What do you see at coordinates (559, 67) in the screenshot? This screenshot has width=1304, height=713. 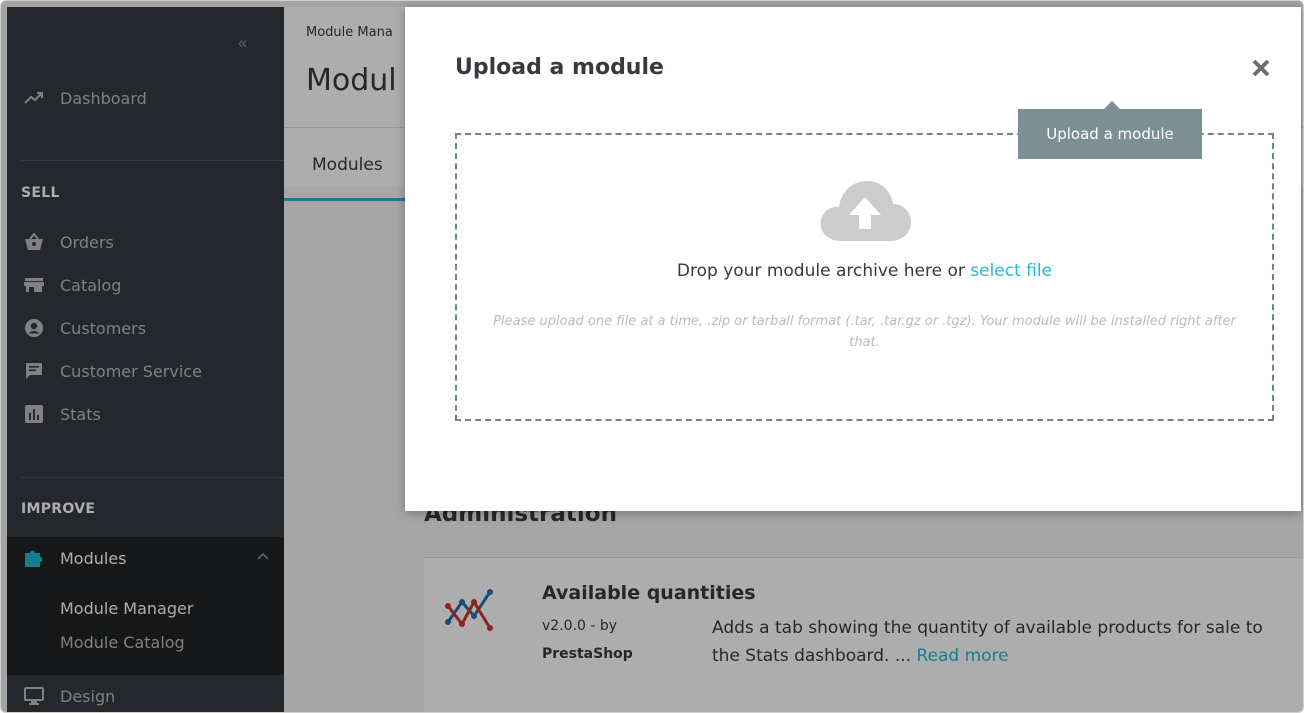 I see `modal-title: Upload a module` at bounding box center [559, 67].